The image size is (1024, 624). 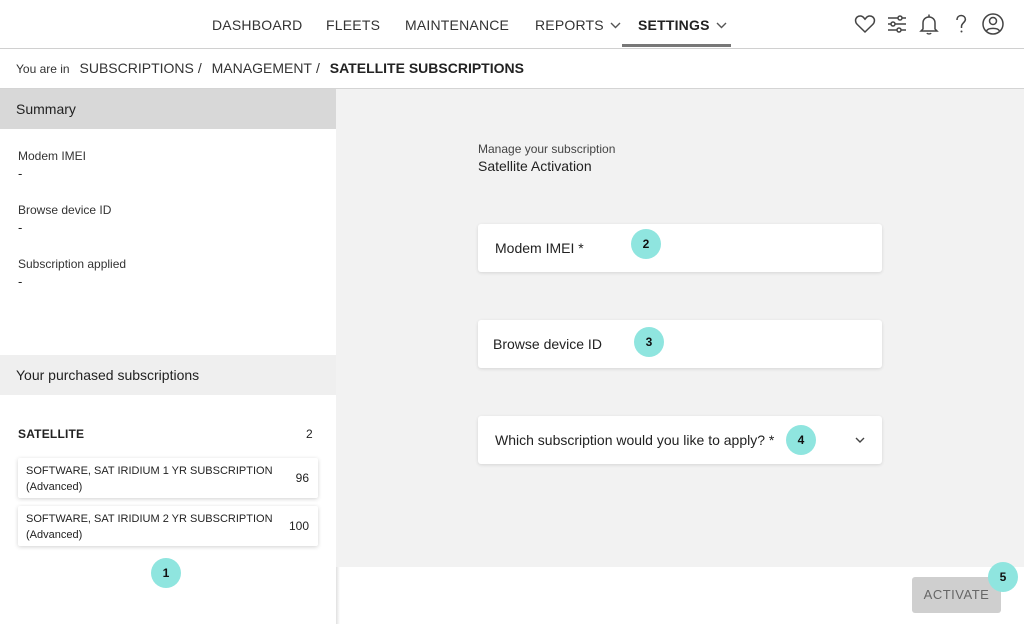 I want to click on nav-reports-label: REPORTS, so click(x=569, y=25).